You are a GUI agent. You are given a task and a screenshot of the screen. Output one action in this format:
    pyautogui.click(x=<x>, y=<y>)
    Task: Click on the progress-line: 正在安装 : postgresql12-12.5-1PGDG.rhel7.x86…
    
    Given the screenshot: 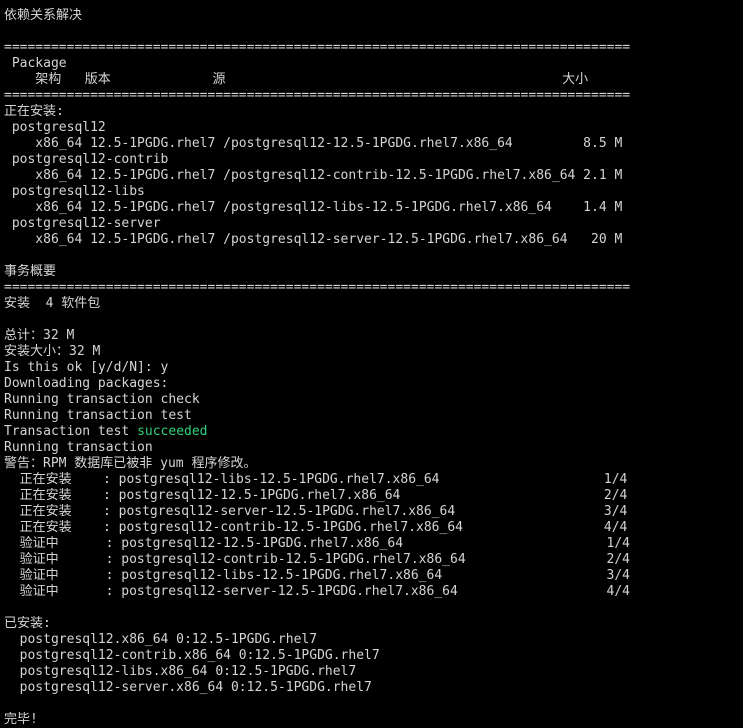 What is the action you would take?
    pyautogui.click(x=316, y=495)
    